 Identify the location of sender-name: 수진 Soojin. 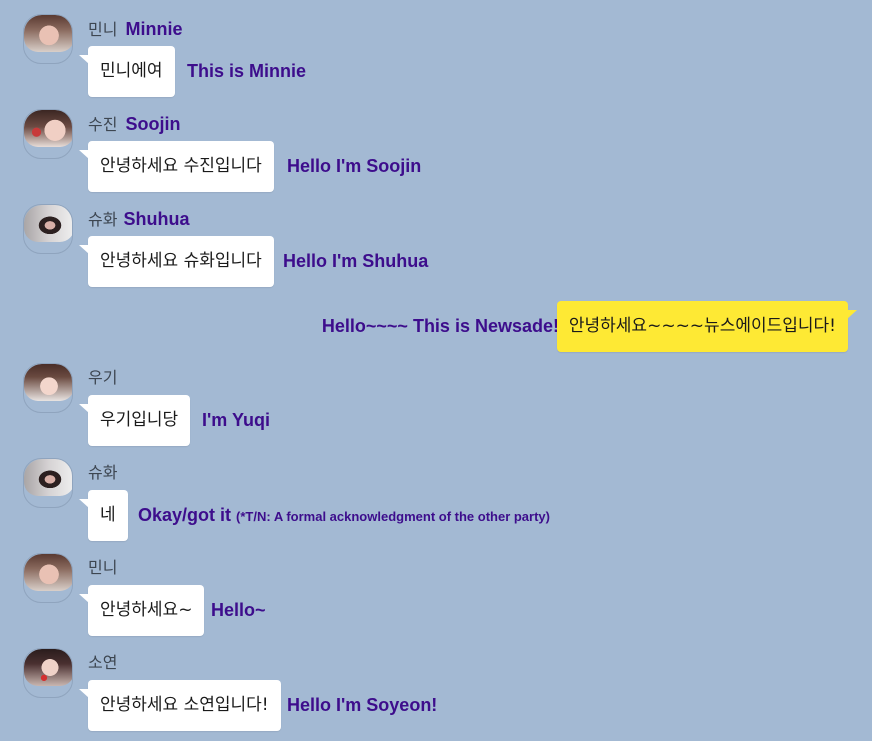
(134, 124).